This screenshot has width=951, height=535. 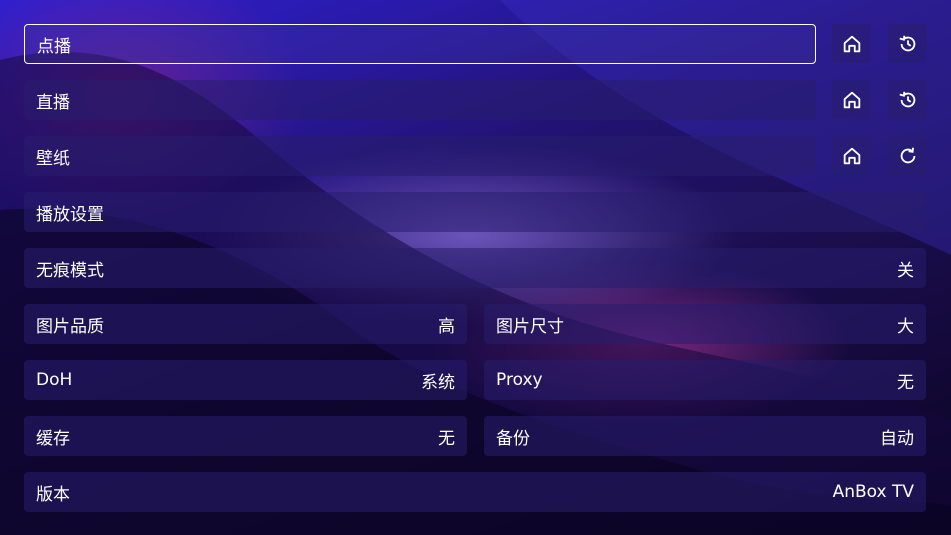 I want to click on vod-home-button, so click(x=851, y=43).